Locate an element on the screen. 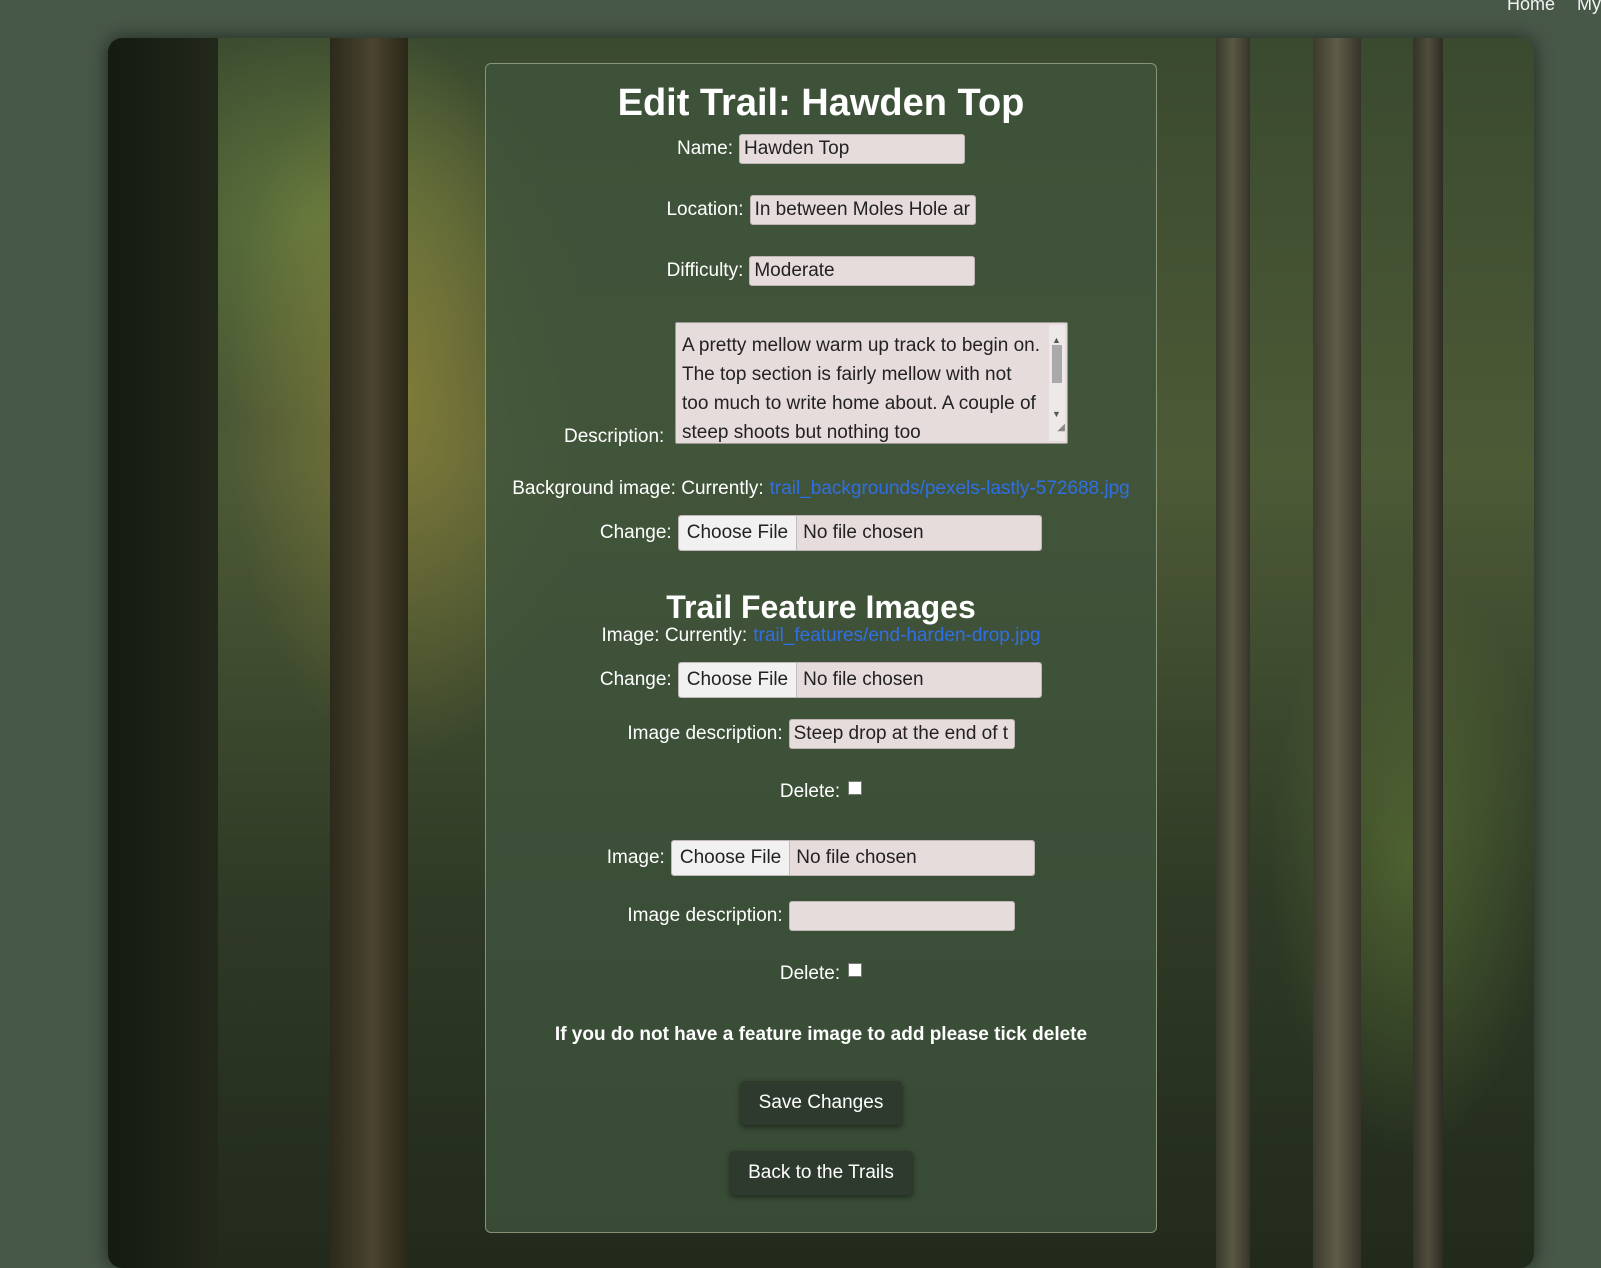 This screenshot has height=1268, width=1601. top-nav: Home My is located at coordinates (1554, 7).